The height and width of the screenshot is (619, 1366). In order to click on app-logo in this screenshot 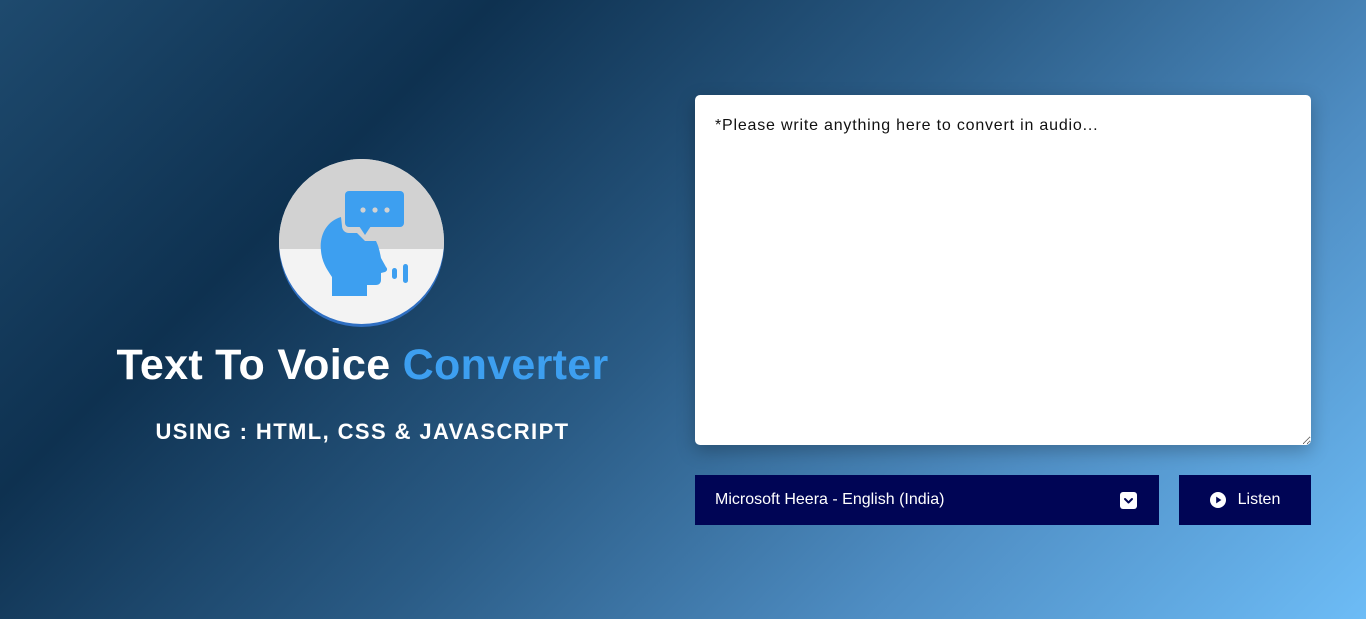, I will do `click(361, 241)`.